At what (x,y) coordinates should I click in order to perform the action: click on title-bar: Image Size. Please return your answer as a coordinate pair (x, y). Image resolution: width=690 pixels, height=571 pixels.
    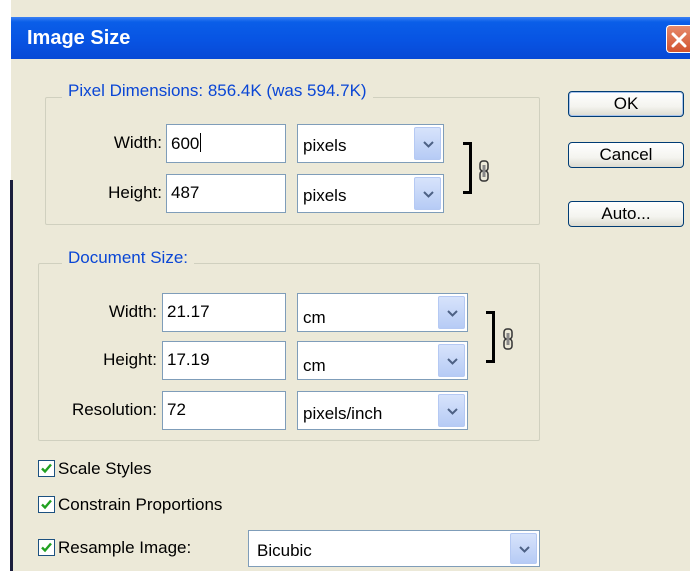
    Looking at the image, I should click on (350, 38).